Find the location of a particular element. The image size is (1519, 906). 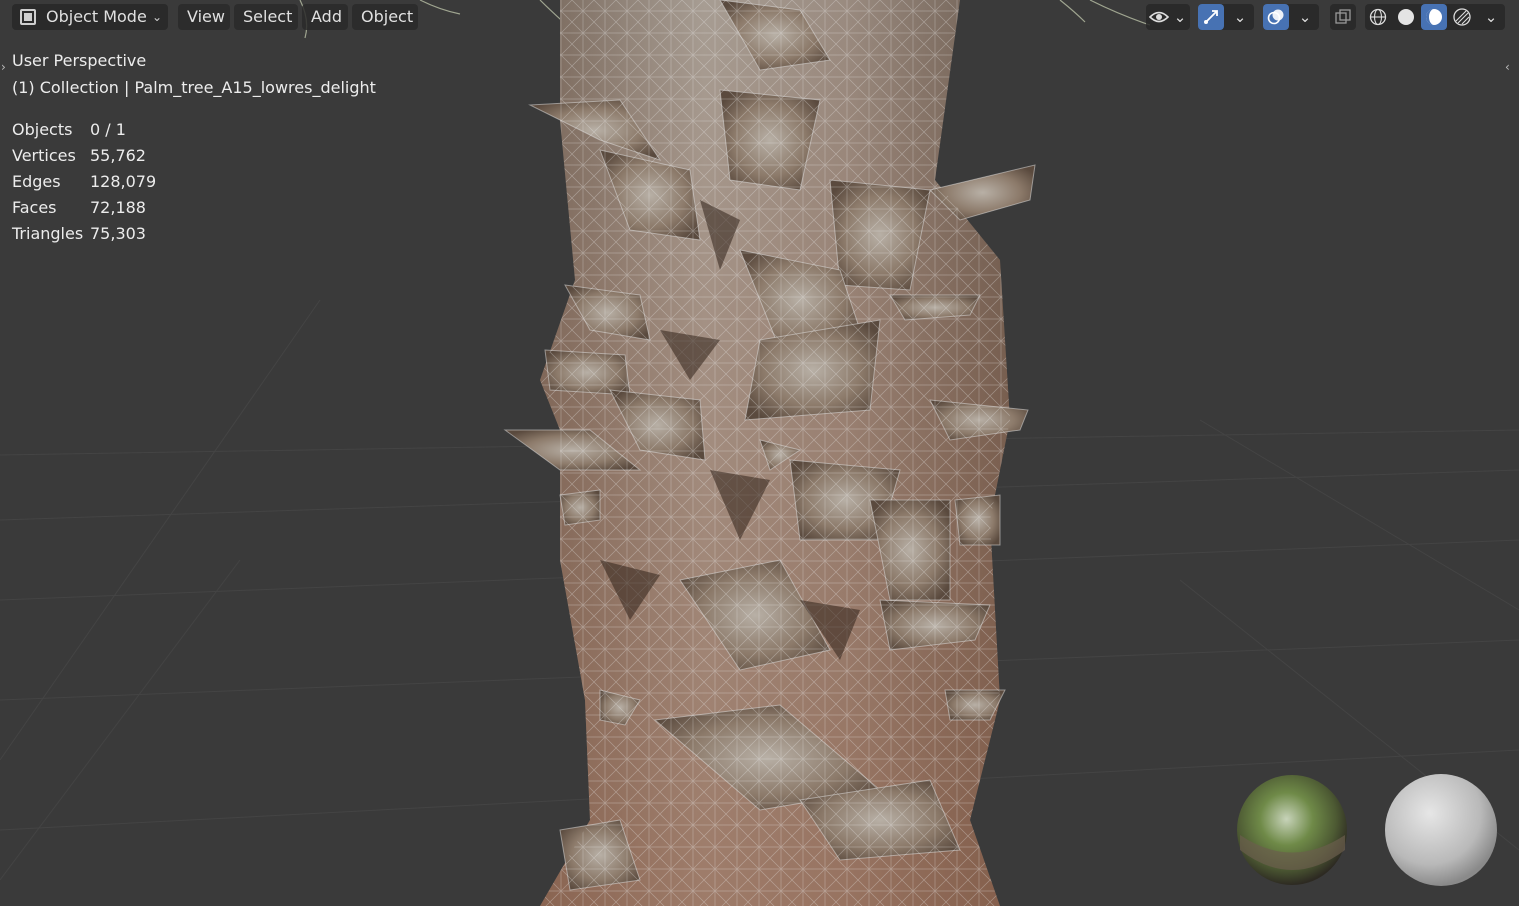

stat-value-edges: 128,079 is located at coordinates (123, 181).